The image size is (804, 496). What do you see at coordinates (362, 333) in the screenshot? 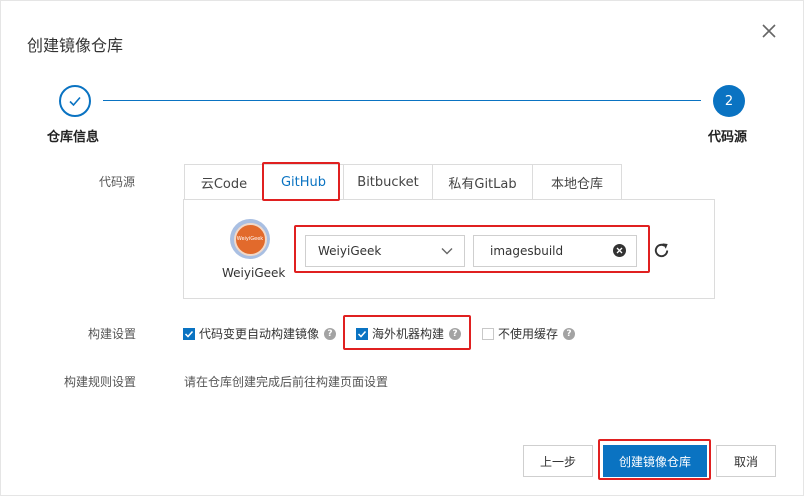
I see `overseas-build-checkbox` at bounding box center [362, 333].